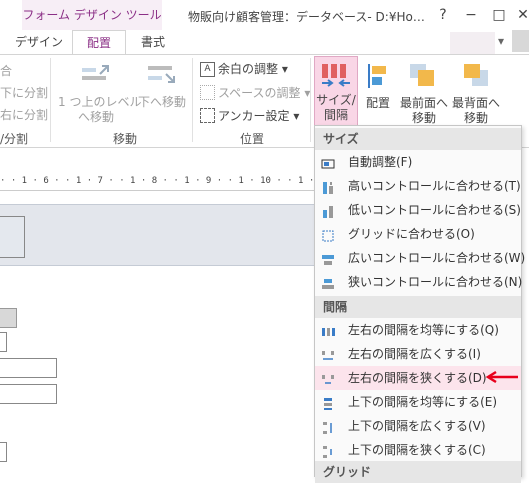 The height and width of the screenshot is (483, 529). I want to click on move-down-button: 下へ移動, so click(162, 102).